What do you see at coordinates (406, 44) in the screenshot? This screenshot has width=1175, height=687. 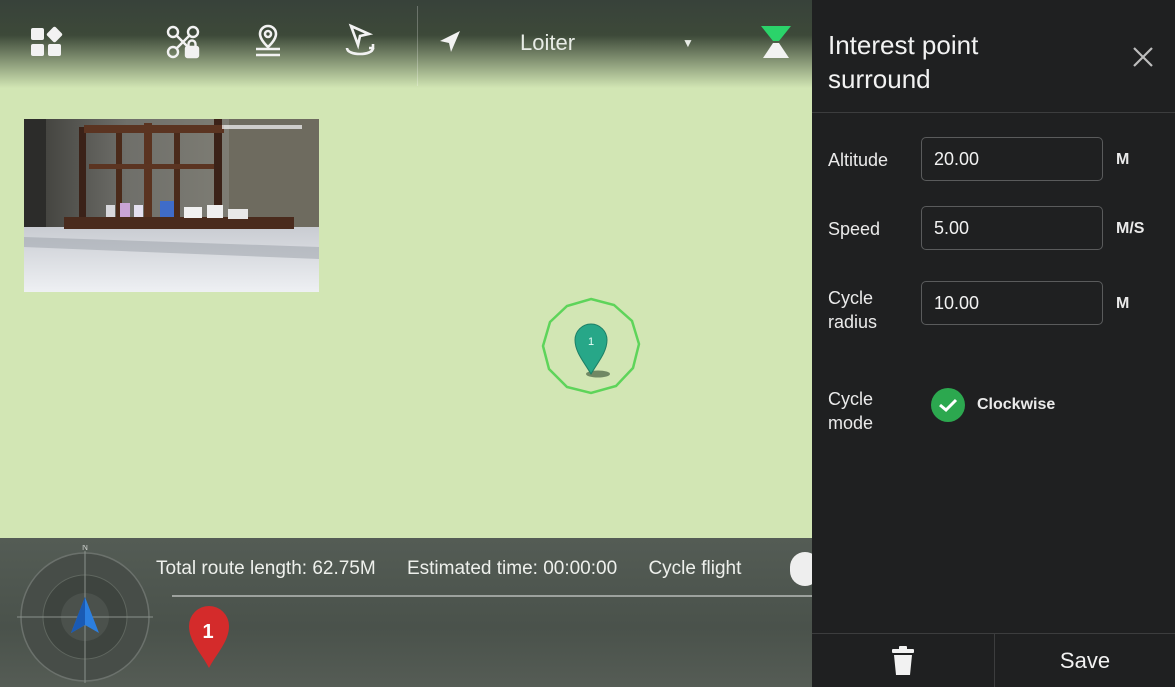 I see `top-toolbar: Loiter ▼` at bounding box center [406, 44].